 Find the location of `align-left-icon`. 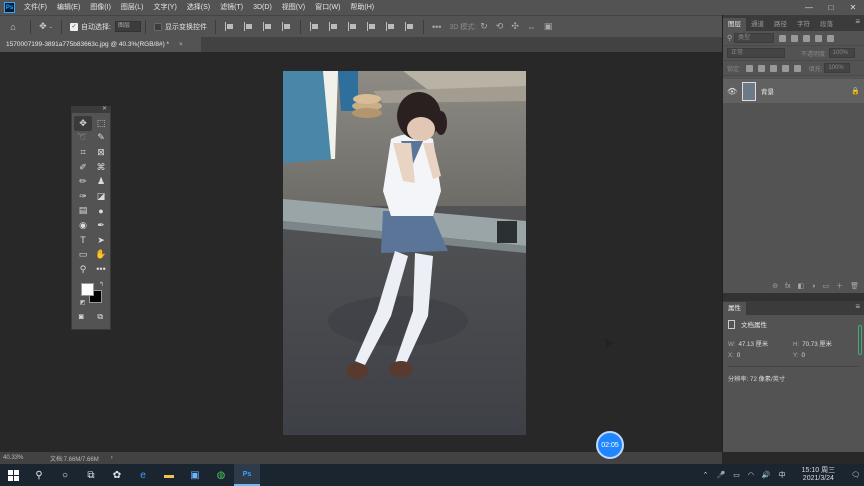

align-left-icon is located at coordinates (229, 26).